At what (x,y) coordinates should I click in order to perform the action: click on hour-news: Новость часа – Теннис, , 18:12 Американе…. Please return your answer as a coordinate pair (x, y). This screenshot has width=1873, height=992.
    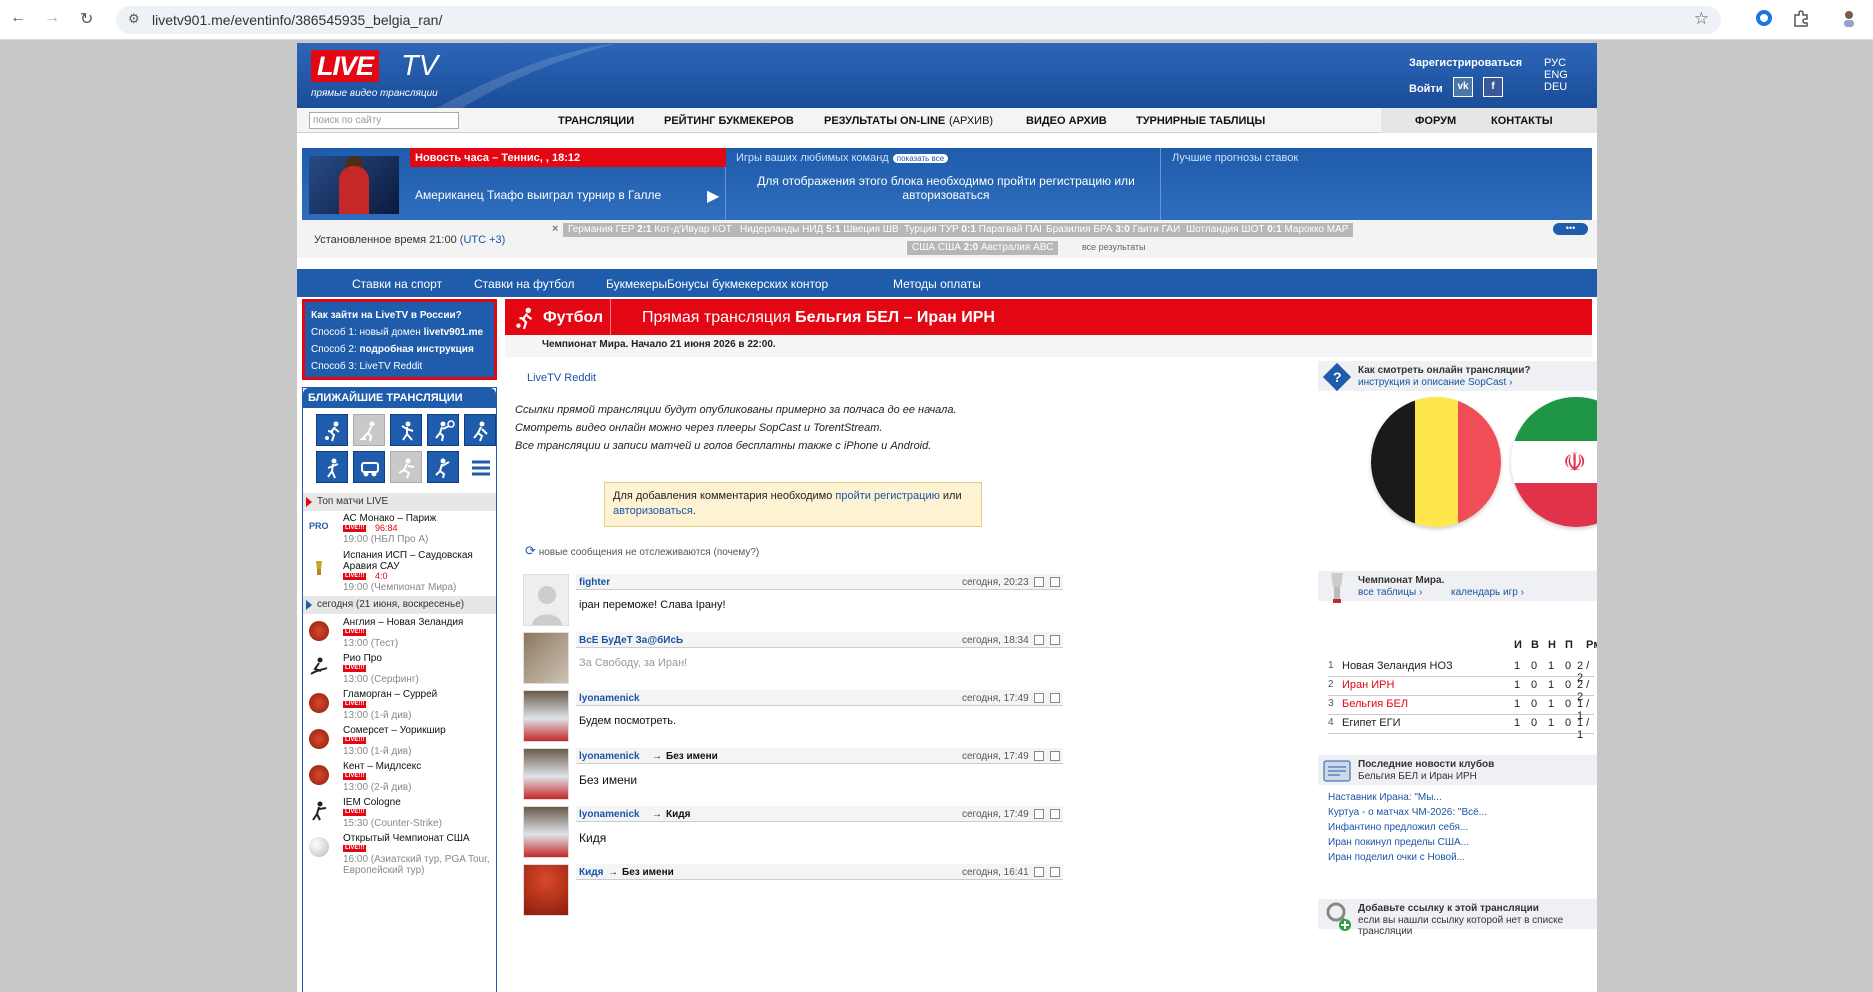
    Looking at the image, I should click on (514, 184).